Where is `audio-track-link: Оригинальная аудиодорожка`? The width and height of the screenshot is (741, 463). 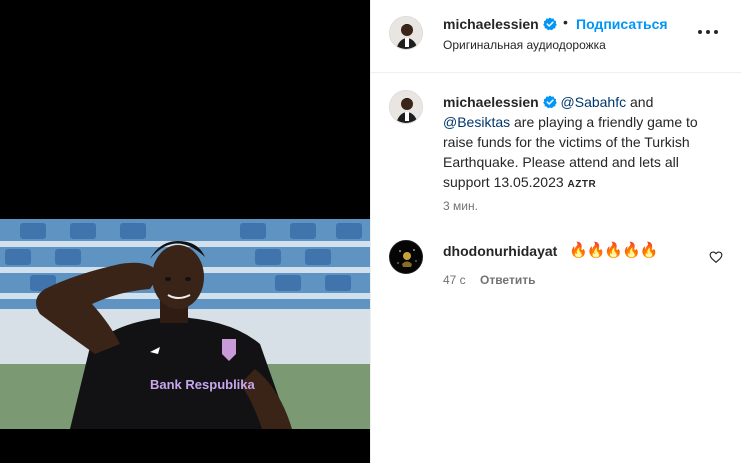 audio-track-link: Оригинальная аудиодорожка is located at coordinates (524, 45).